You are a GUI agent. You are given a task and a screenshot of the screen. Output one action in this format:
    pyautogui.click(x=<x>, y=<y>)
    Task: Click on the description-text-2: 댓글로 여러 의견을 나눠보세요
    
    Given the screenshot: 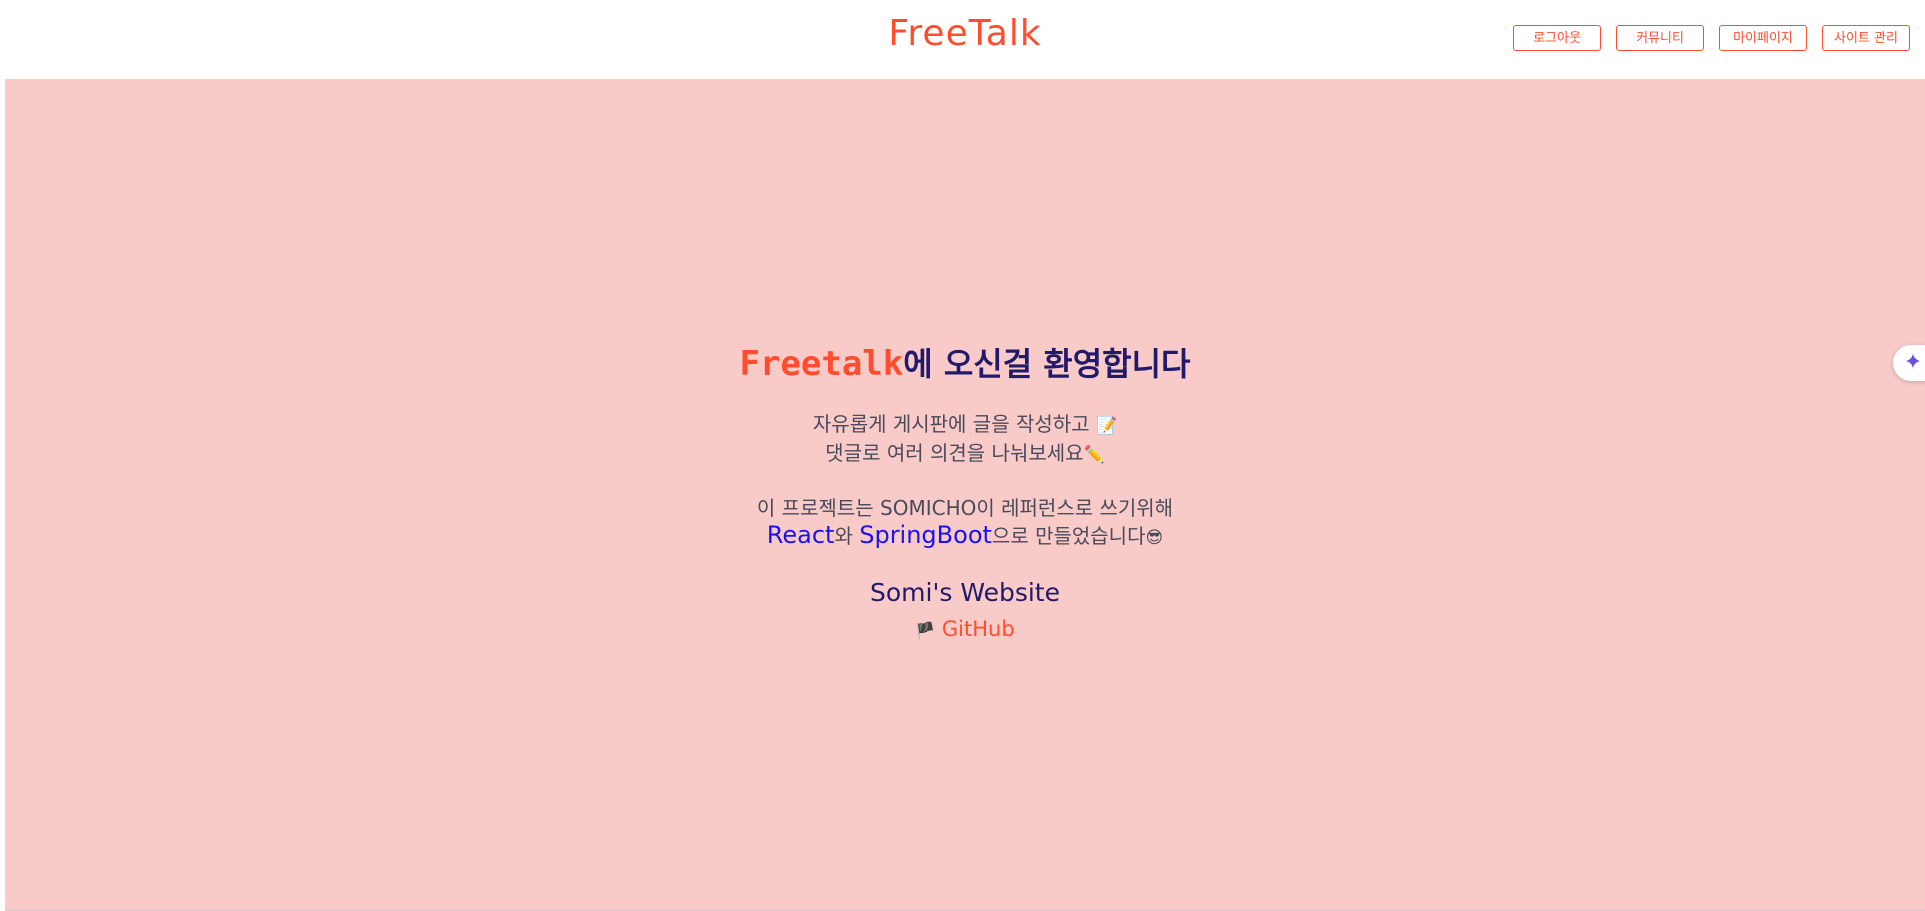 What is the action you would take?
    pyautogui.click(x=954, y=453)
    